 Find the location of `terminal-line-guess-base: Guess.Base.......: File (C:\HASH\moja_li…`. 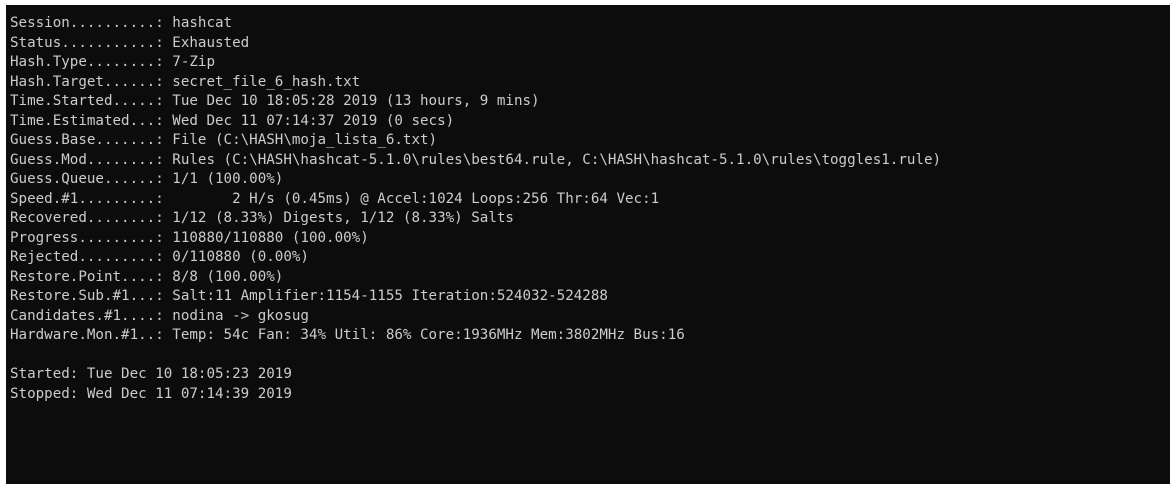

terminal-line-guess-base: Guess.Base.......: File (C:\HASH\moja_li… is located at coordinates (224, 140).